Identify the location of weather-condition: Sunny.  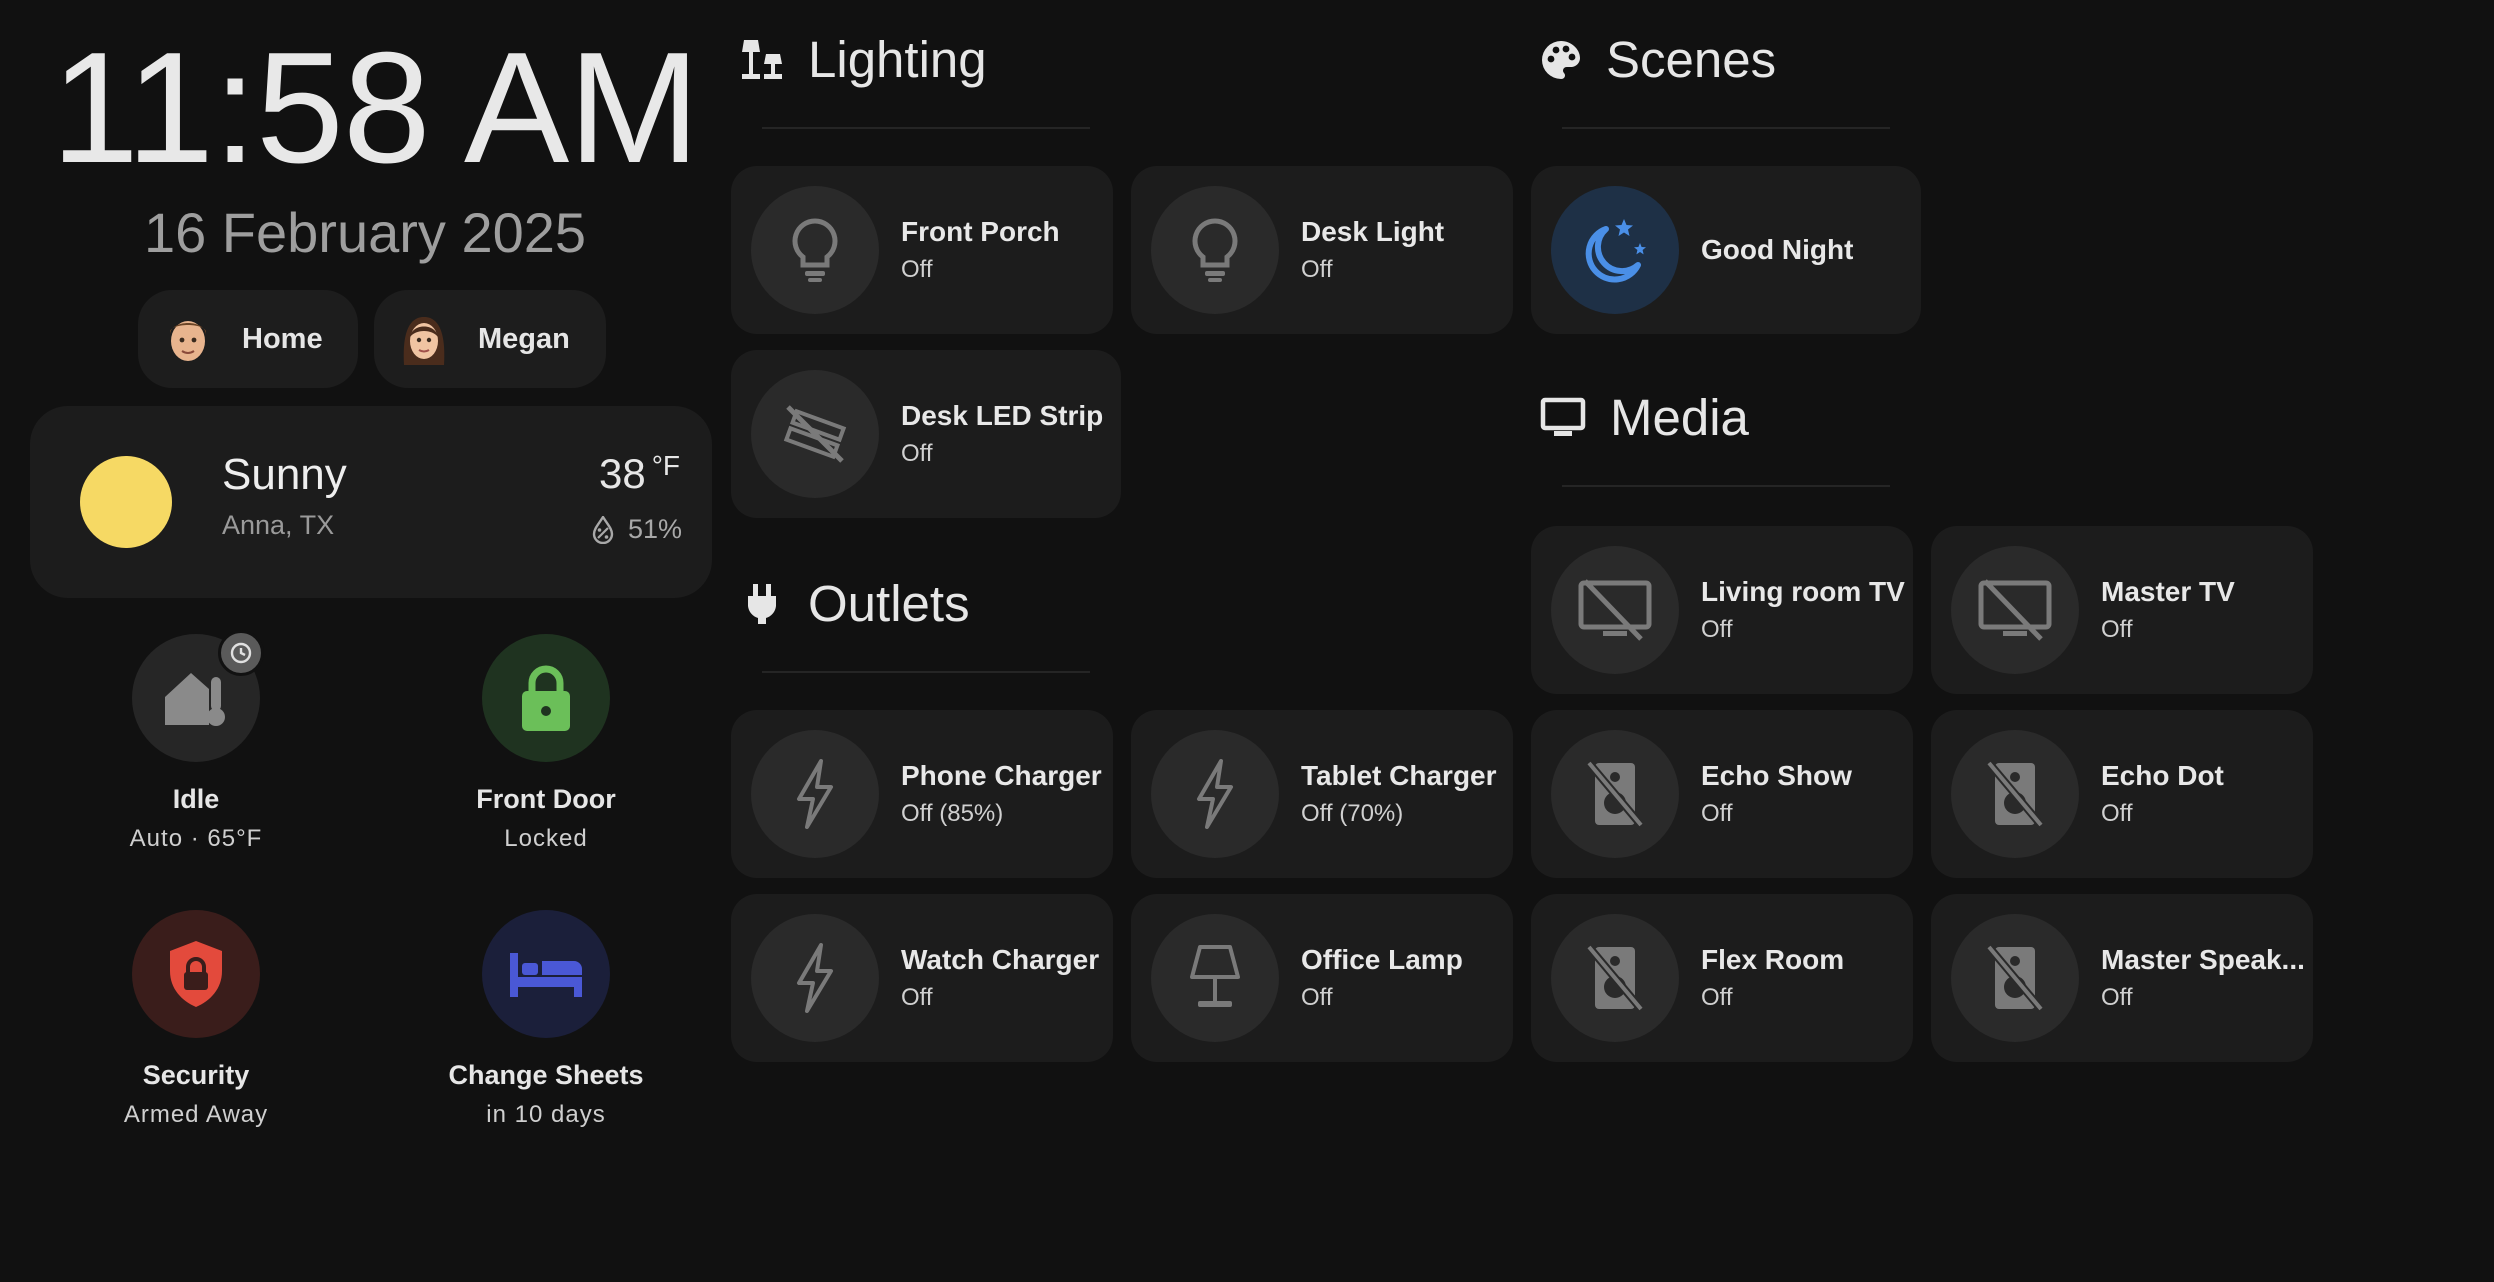
(284, 474).